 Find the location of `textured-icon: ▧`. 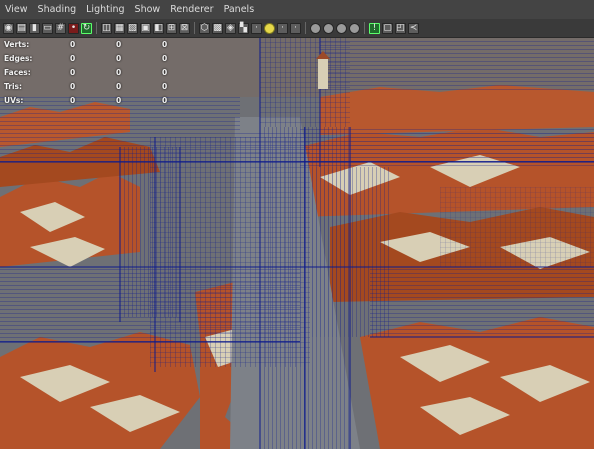

textured-icon: ▧ is located at coordinates (132, 28).